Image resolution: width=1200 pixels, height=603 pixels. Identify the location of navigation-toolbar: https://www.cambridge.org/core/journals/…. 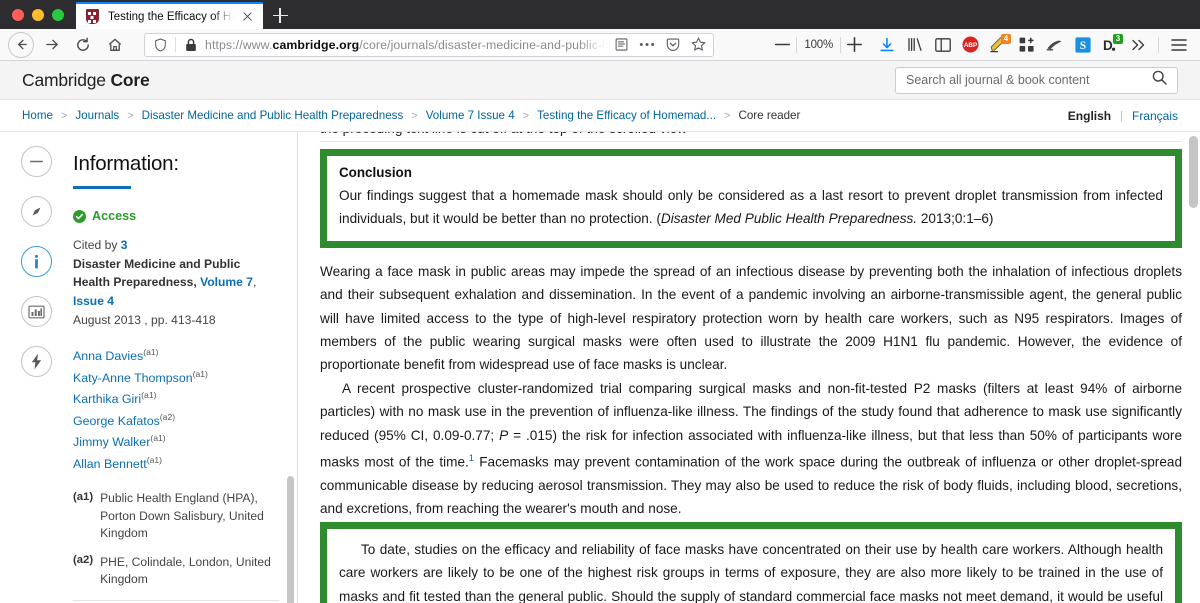
(600, 45).